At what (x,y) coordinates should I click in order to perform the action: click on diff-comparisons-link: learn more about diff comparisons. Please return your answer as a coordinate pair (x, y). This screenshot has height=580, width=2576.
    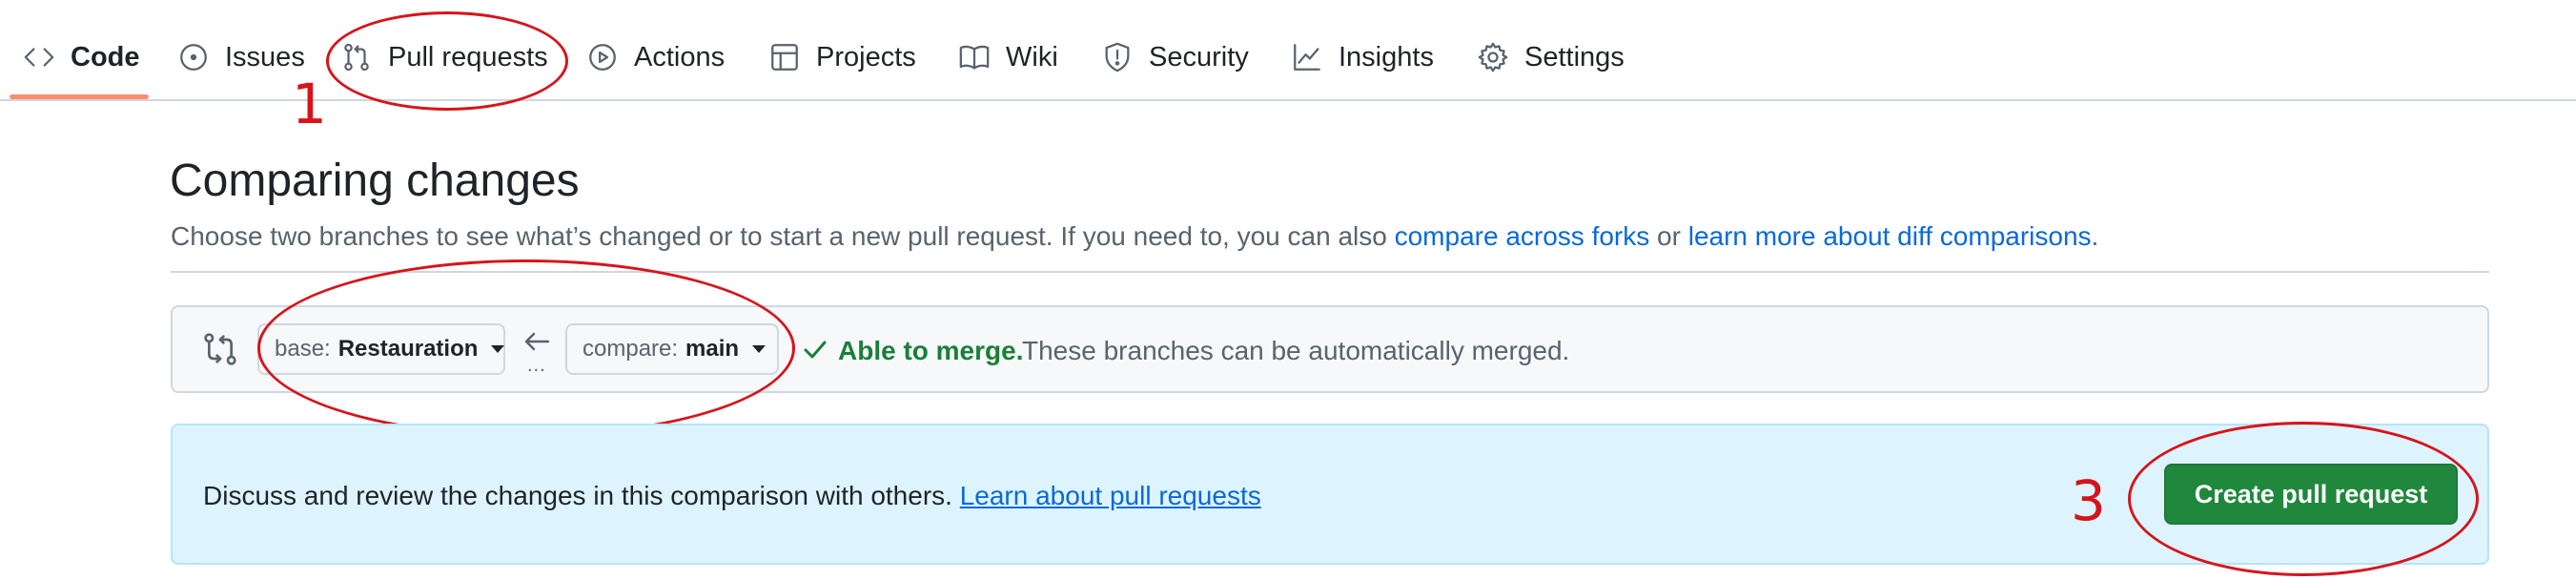
    Looking at the image, I should click on (1890, 236).